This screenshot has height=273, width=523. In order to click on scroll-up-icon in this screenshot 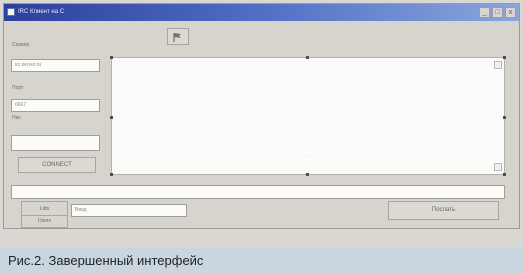, I will do `click(498, 65)`.